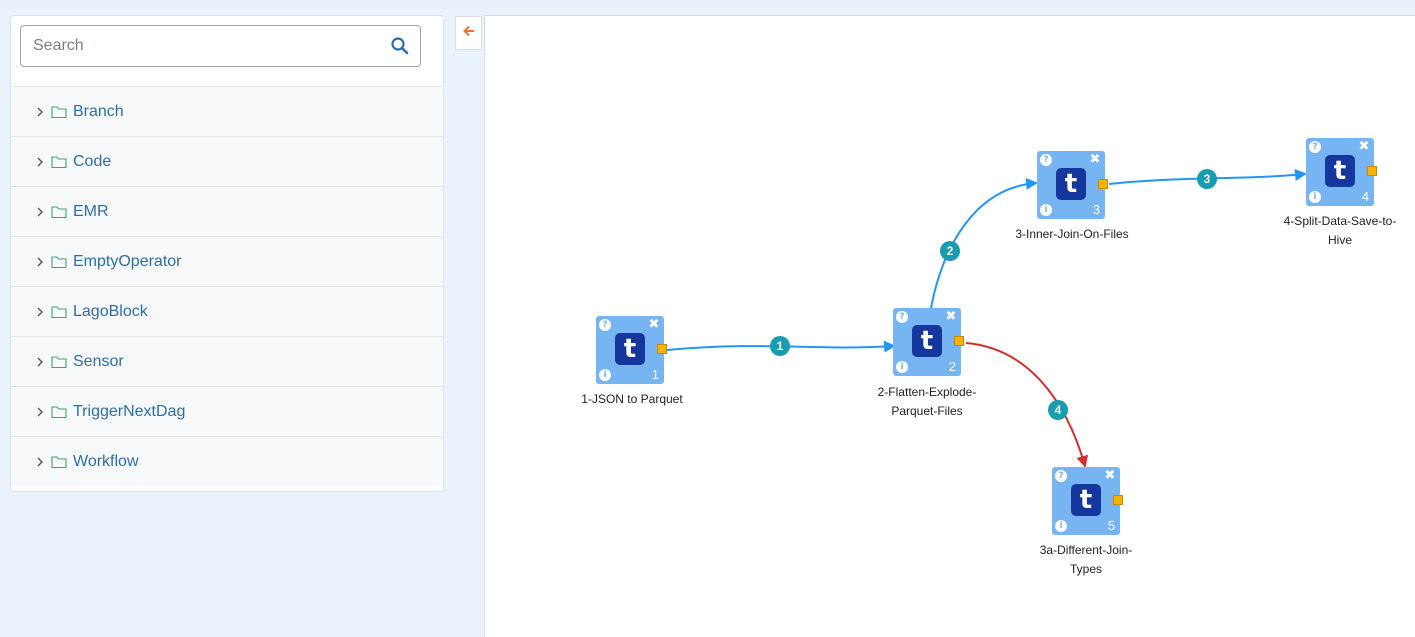  What do you see at coordinates (707, 4) in the screenshot?
I see `top-strip` at bounding box center [707, 4].